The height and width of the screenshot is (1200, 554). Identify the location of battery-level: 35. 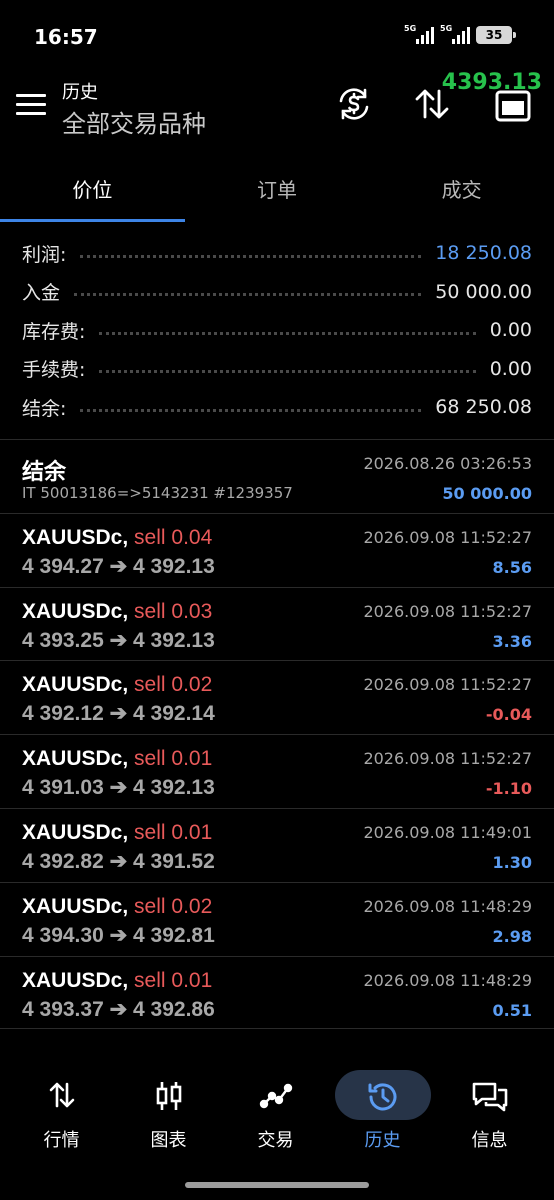
(494, 35).